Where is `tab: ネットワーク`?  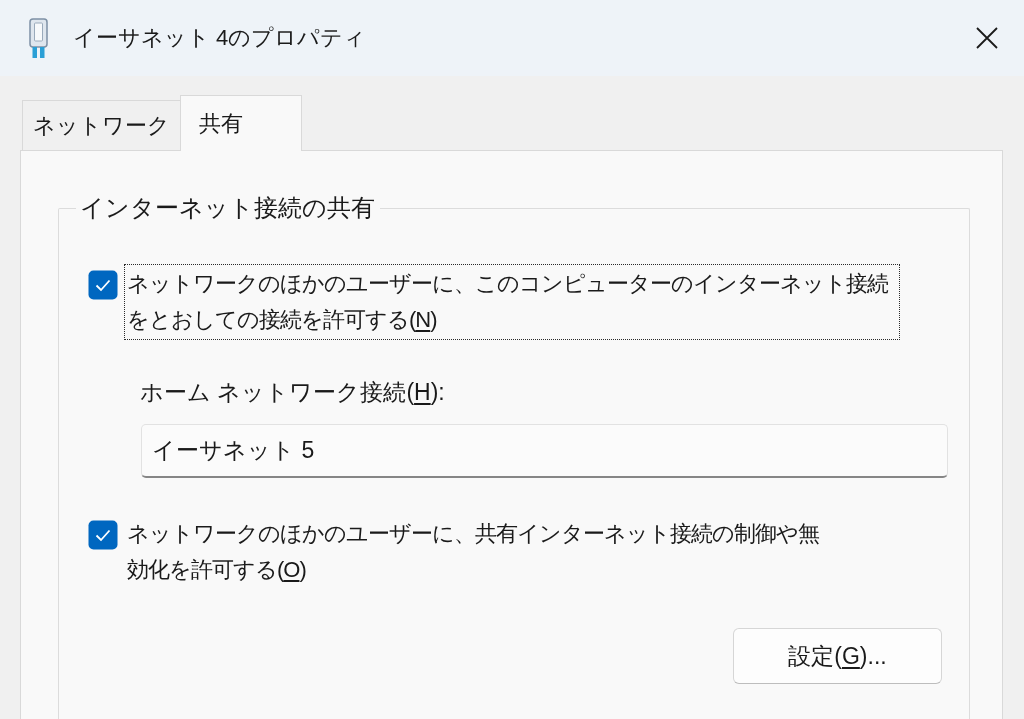 tab: ネットワーク is located at coordinates (101, 125).